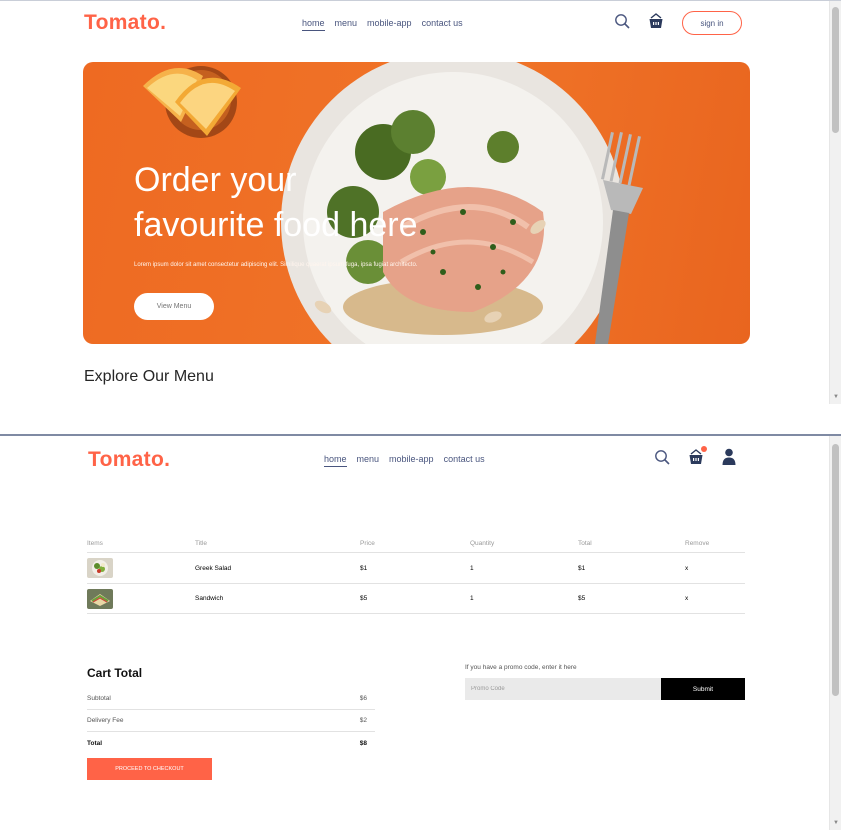 The width and height of the screenshot is (841, 830). I want to click on delivery-fee-label: Delivery Fee, so click(105, 720).